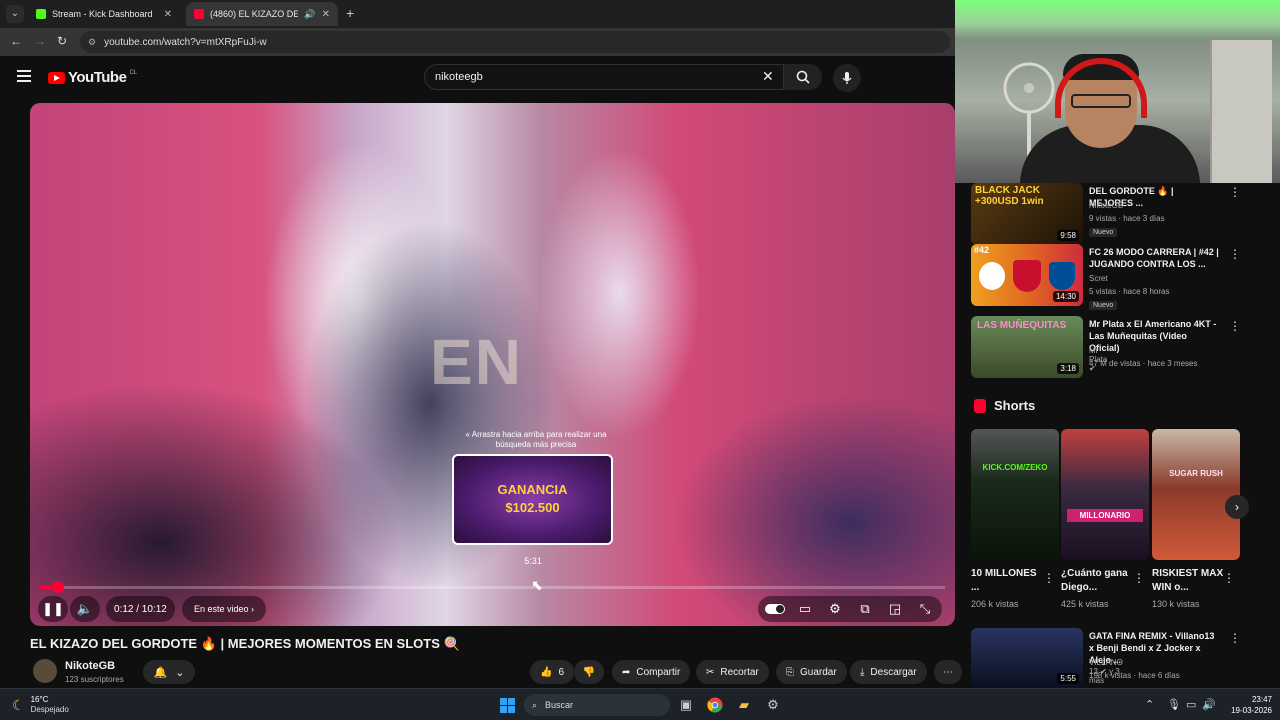  Describe the element at coordinates (1065, 296) in the screenshot. I see `video-duration: 14:30` at that location.